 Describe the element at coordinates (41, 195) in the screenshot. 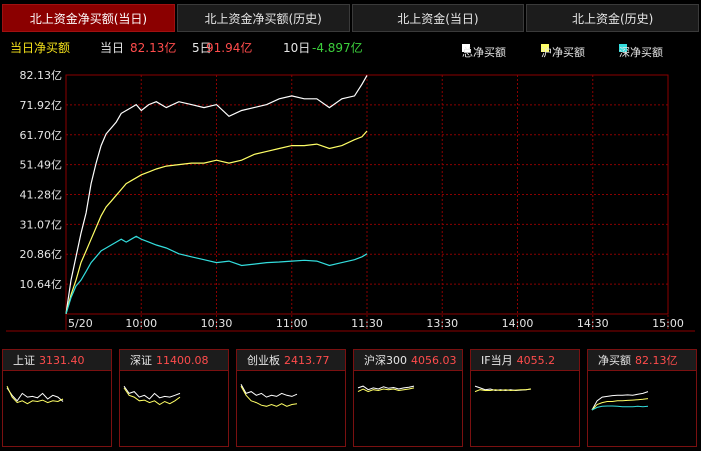

I see `y-tick-label: 41.28亿` at that location.